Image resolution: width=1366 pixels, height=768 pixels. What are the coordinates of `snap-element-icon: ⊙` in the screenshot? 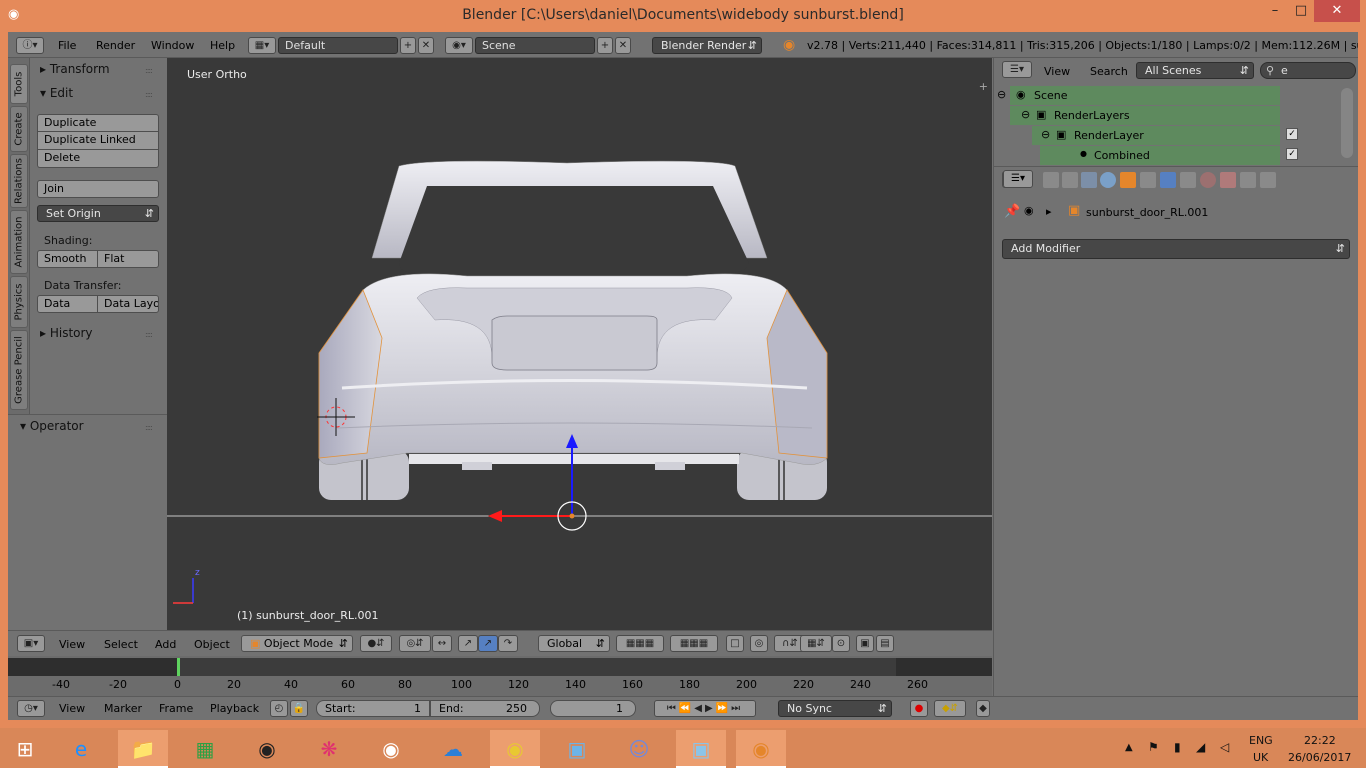 It's located at (841, 643).